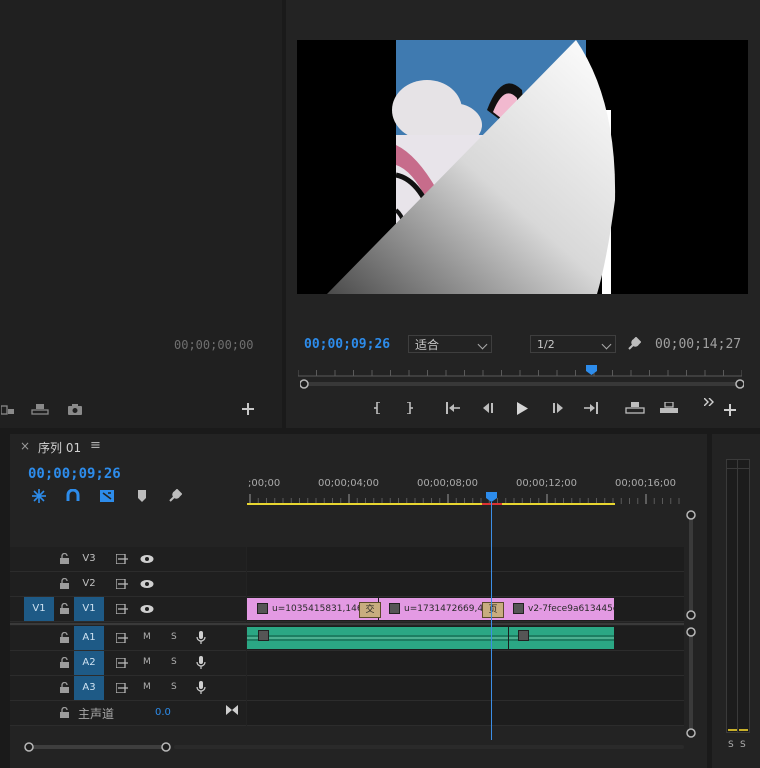 This screenshot has height=768, width=760. I want to click on meter-solo-left-button: S, so click(731, 745).